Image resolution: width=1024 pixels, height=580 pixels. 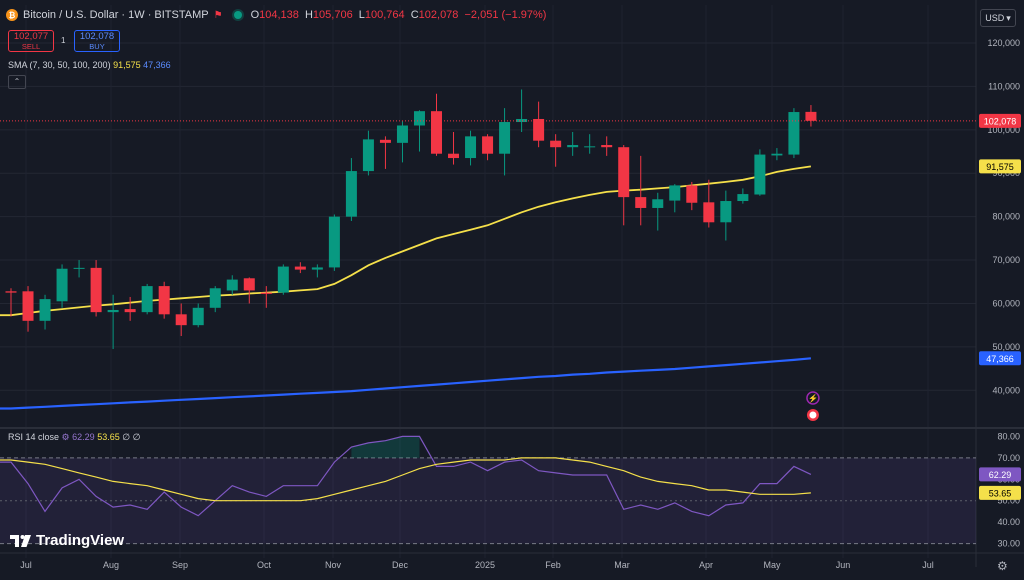 What do you see at coordinates (843, 565) in the screenshot?
I see `time-tick-label: Jun` at bounding box center [843, 565].